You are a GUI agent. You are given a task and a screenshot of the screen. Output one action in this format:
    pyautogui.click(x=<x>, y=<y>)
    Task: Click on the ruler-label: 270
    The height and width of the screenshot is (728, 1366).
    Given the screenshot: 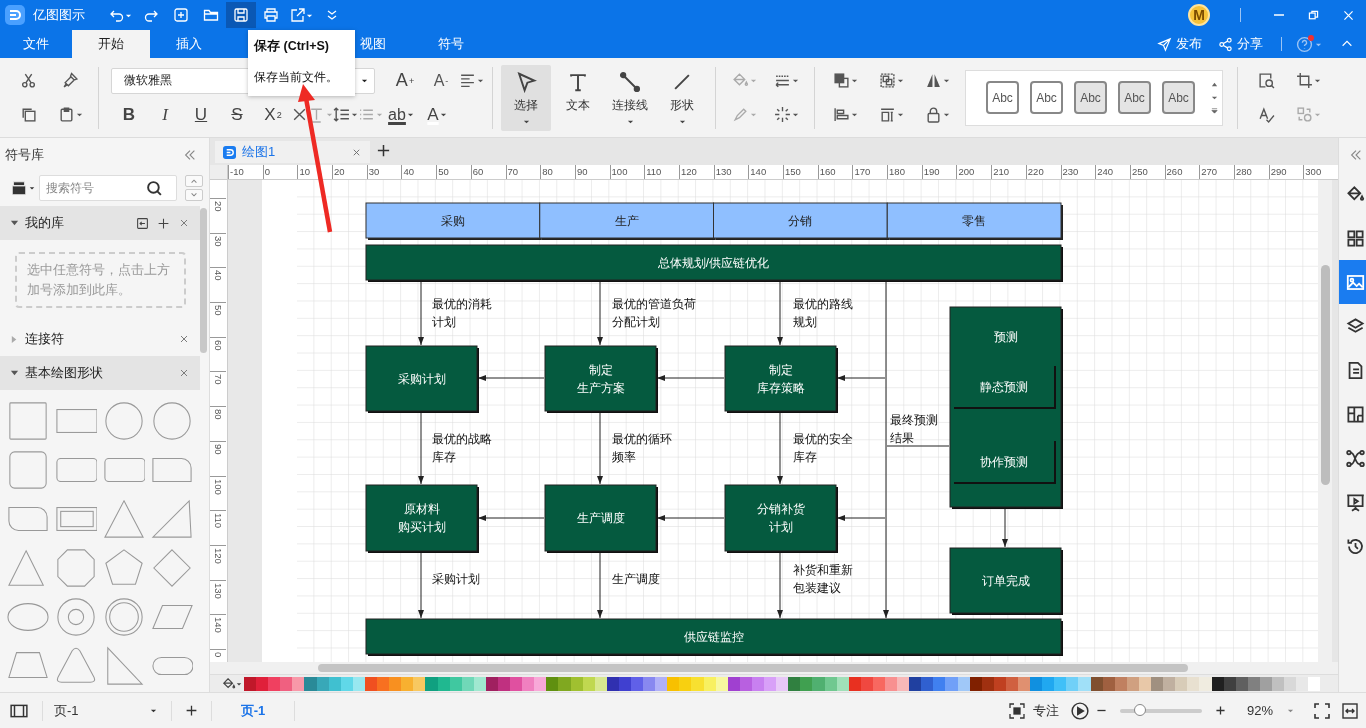 What is the action you would take?
    pyautogui.click(x=1216, y=172)
    